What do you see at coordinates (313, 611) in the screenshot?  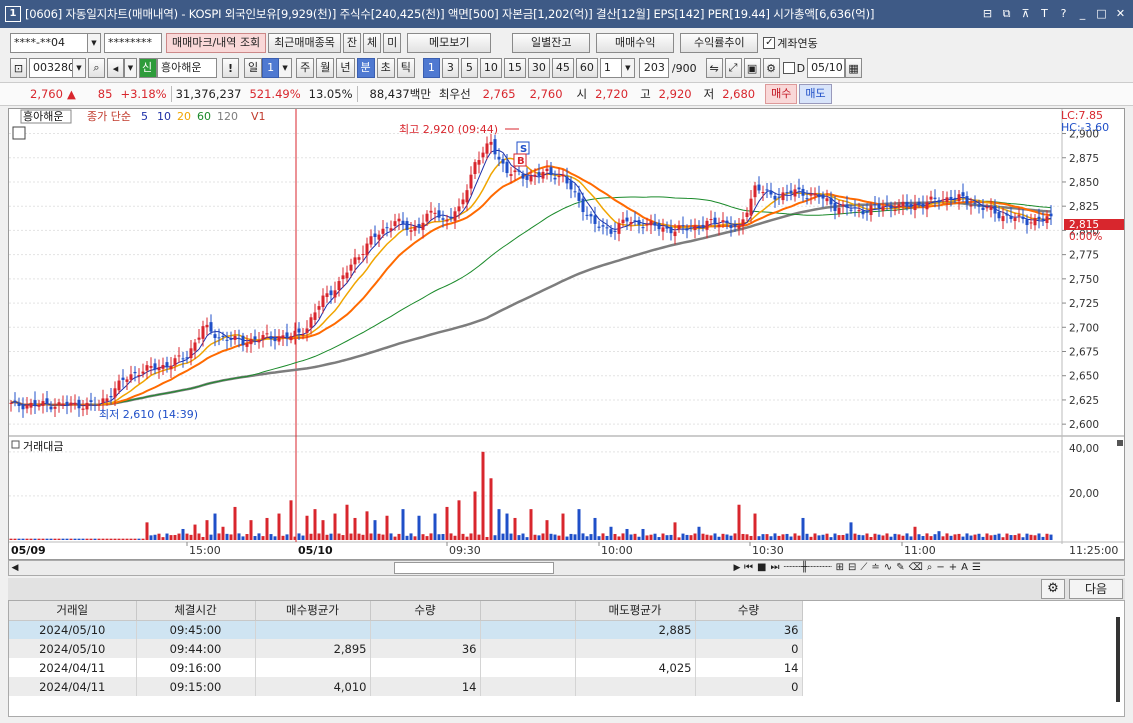 I see `col-buy-avg: 매수평균가` at bounding box center [313, 611].